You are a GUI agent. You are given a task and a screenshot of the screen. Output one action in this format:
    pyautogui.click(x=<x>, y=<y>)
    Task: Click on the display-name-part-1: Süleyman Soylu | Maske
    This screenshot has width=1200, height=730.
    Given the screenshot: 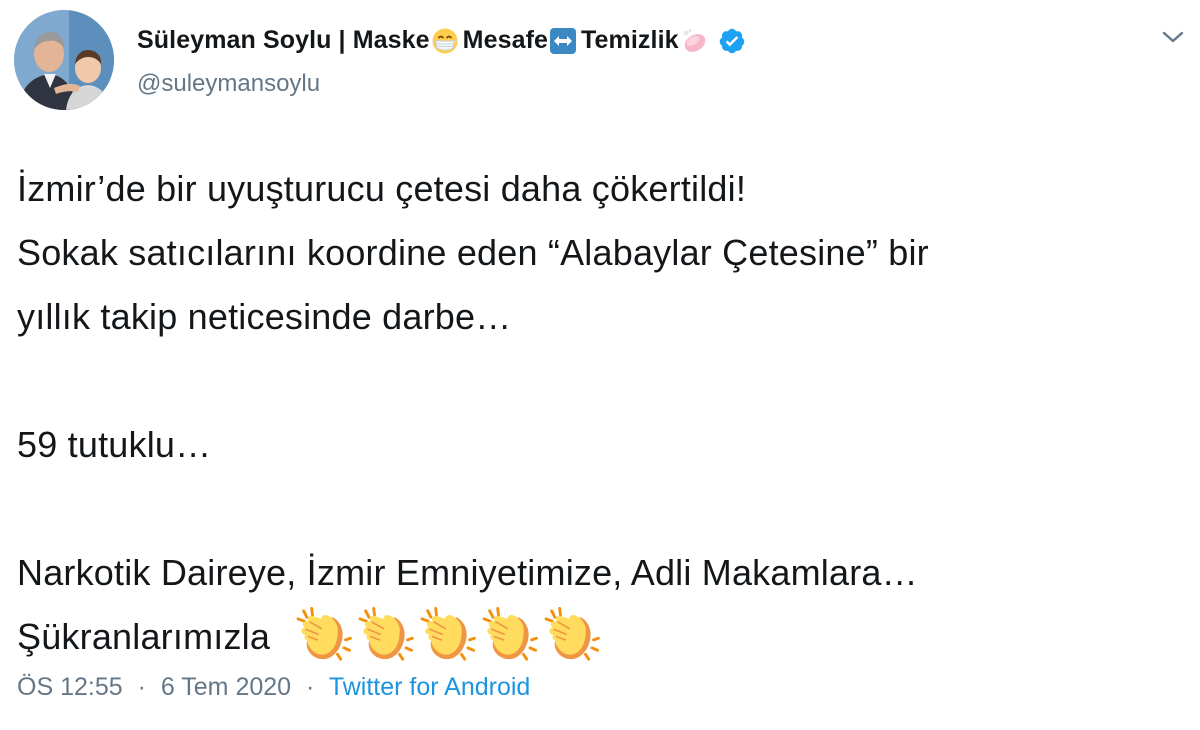 What is the action you would take?
    pyautogui.click(x=283, y=40)
    